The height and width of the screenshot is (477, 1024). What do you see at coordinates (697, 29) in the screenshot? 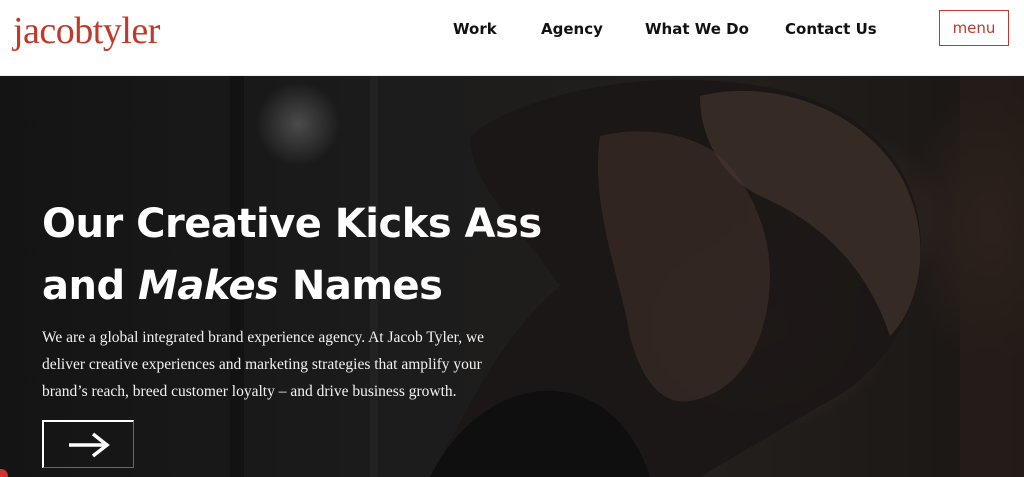
I see `nav-what-we-do: What We Do` at bounding box center [697, 29].